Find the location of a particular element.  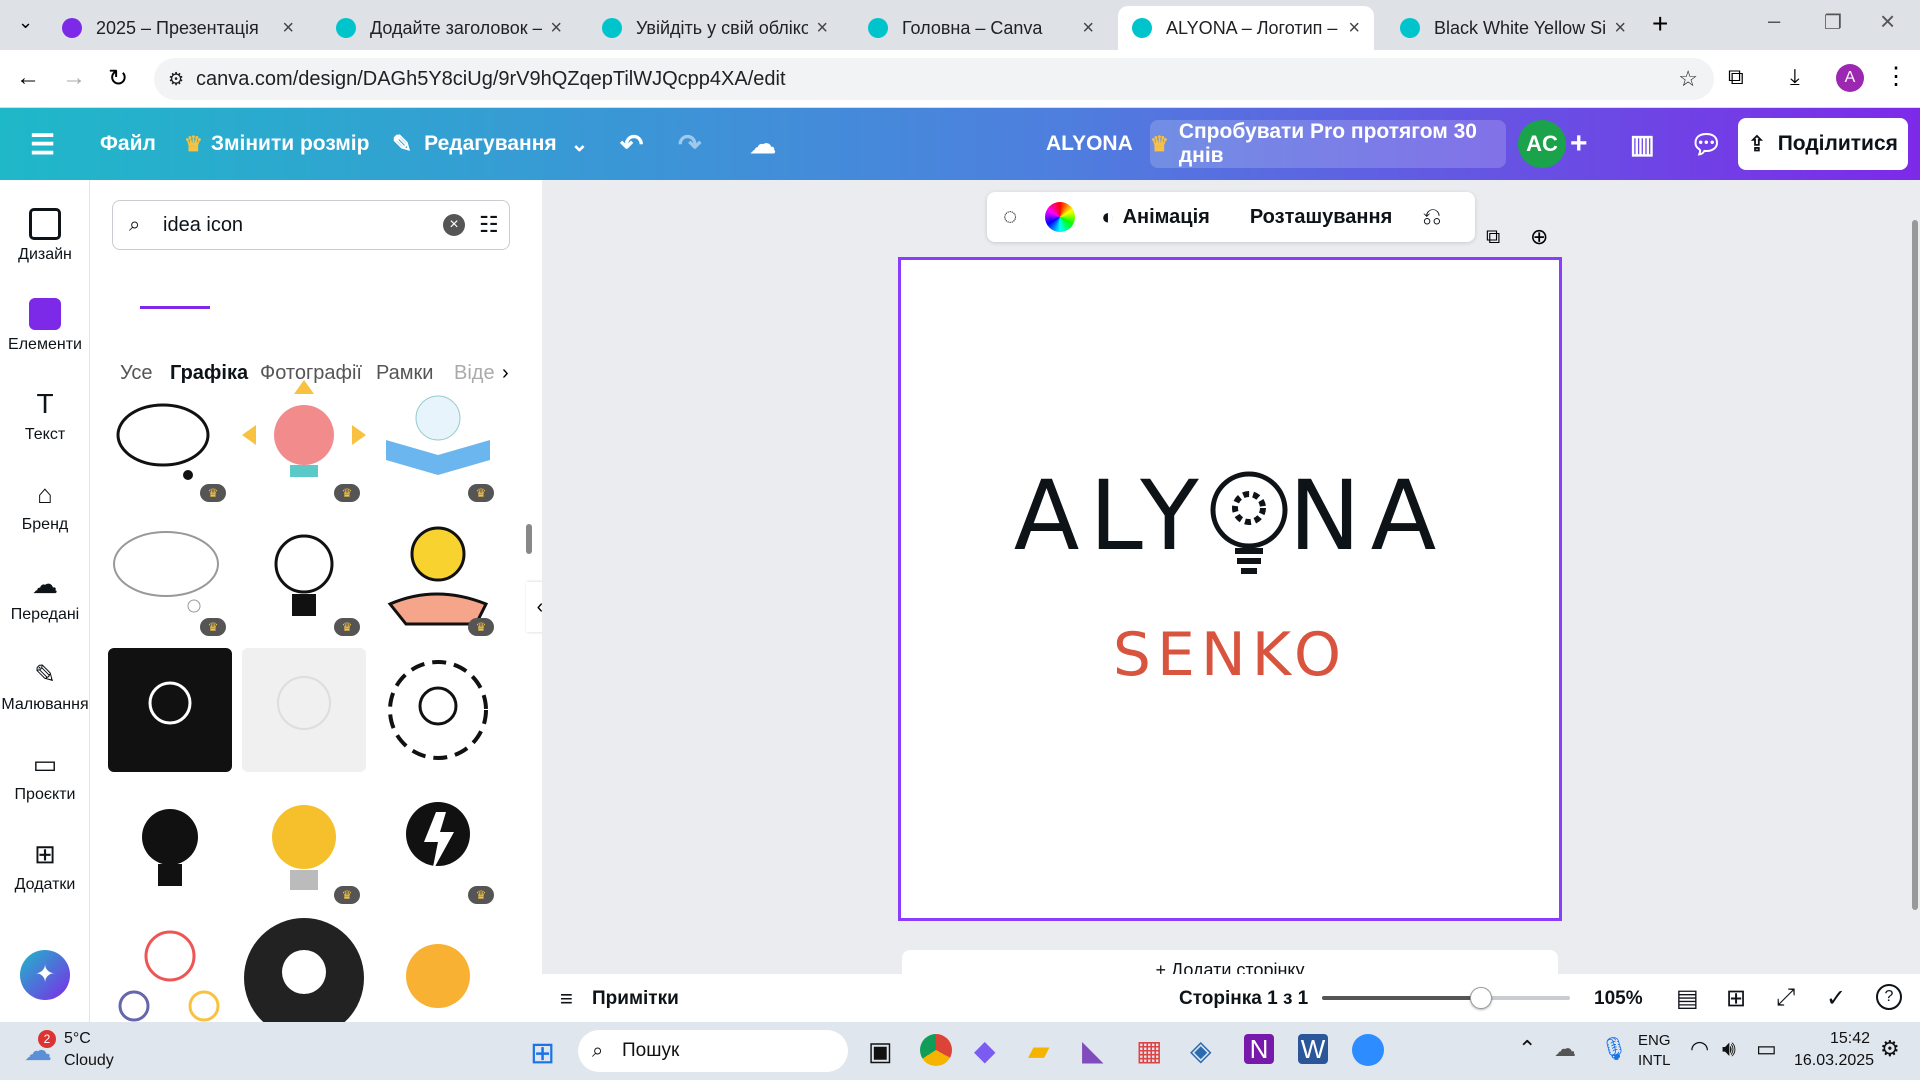

rail-item-apps: ⊞ Додатки is located at coordinates (45, 866).